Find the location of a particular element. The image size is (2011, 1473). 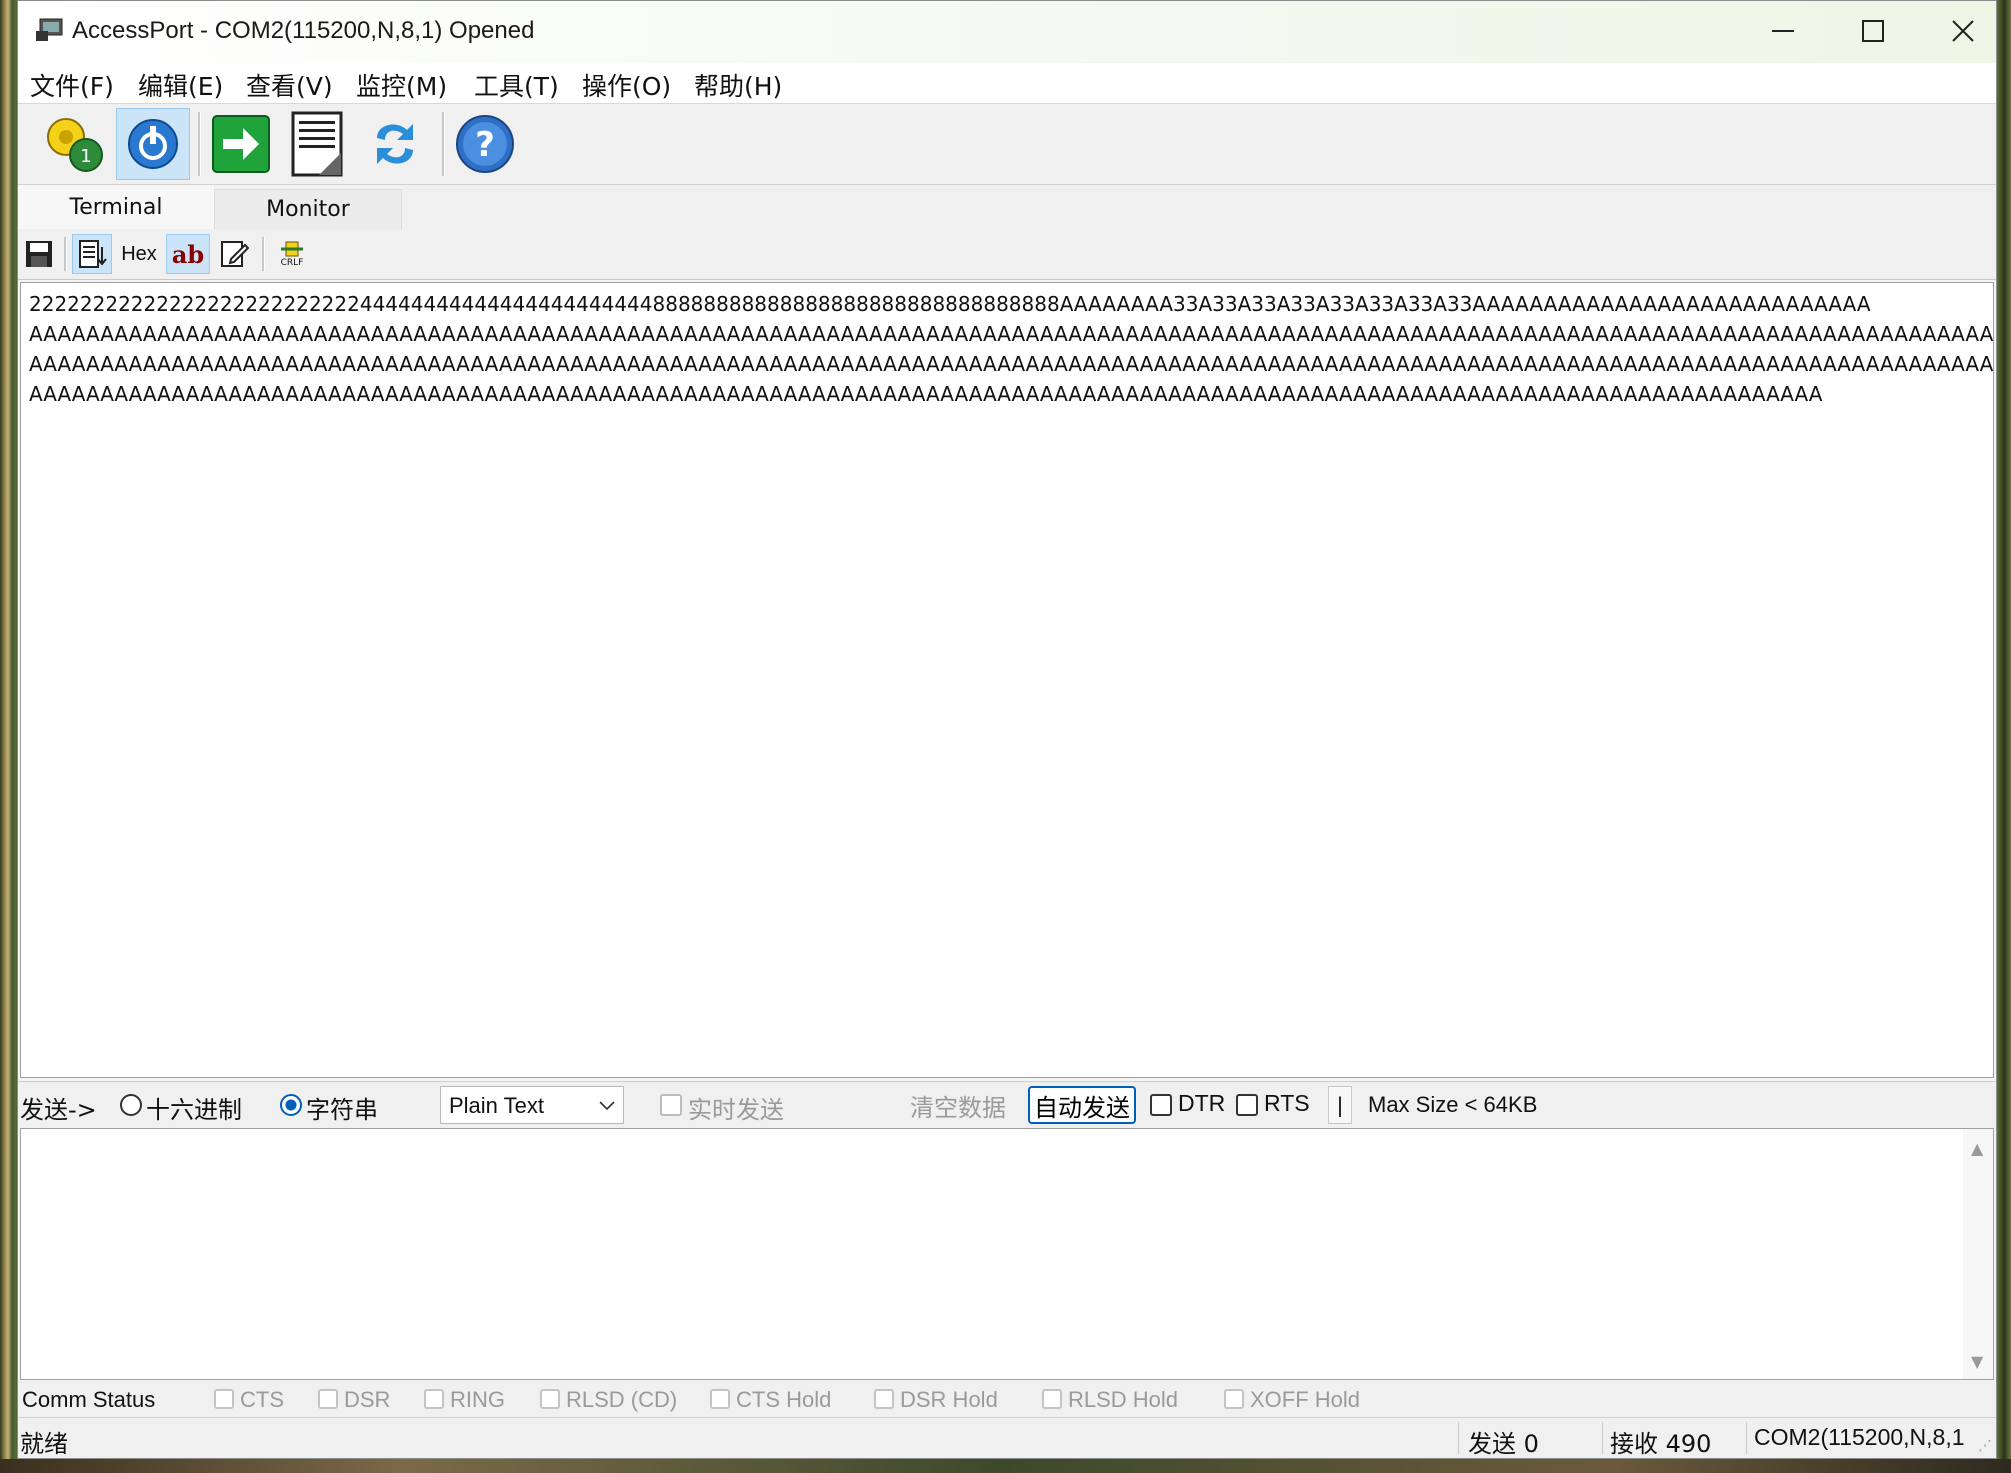

rlsd-hold-checkbox is located at coordinates (1052, 1399).